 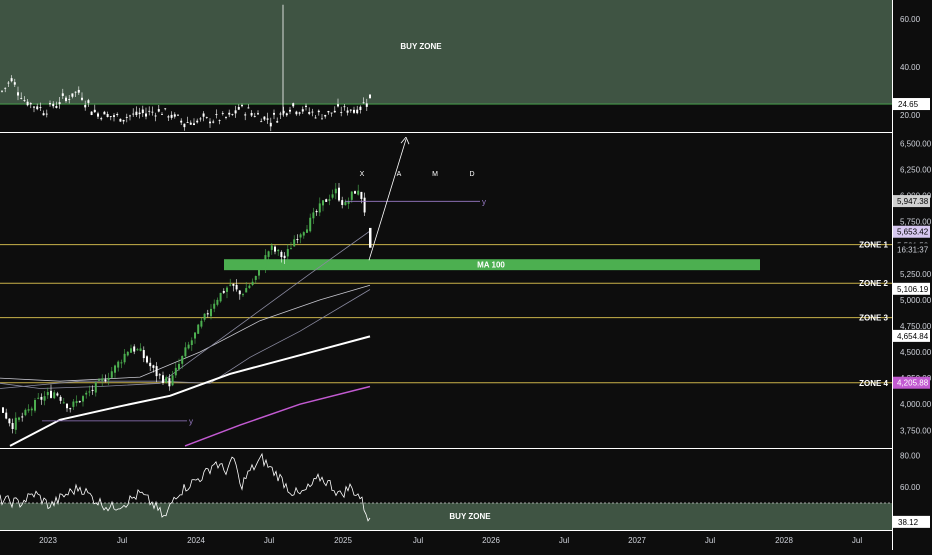 What do you see at coordinates (873, 245) in the screenshot?
I see `zone-label: ZONE 1` at bounding box center [873, 245].